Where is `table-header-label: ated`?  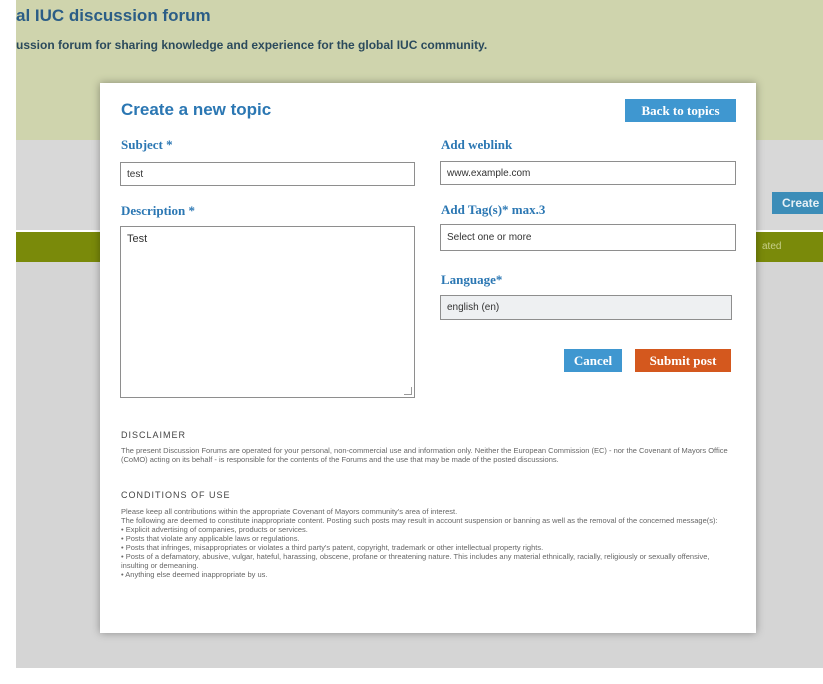
table-header-label: ated is located at coordinates (772, 246).